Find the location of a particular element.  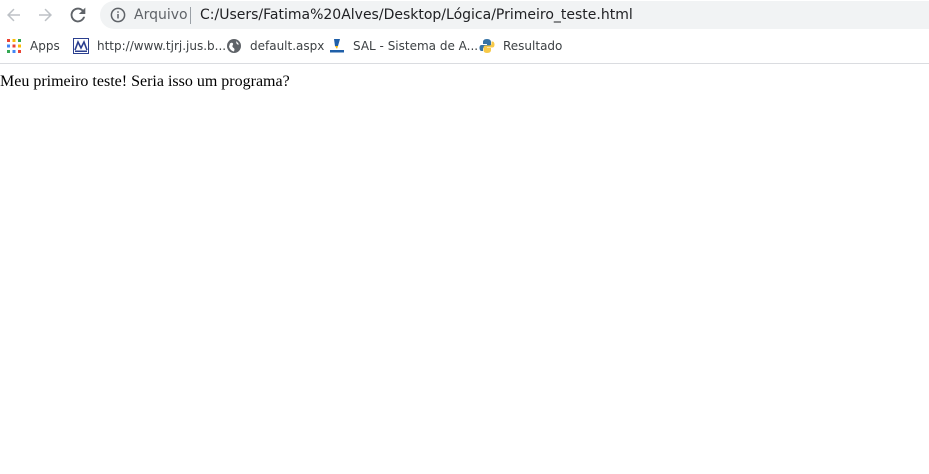

reload-button is located at coordinates (78, 15).